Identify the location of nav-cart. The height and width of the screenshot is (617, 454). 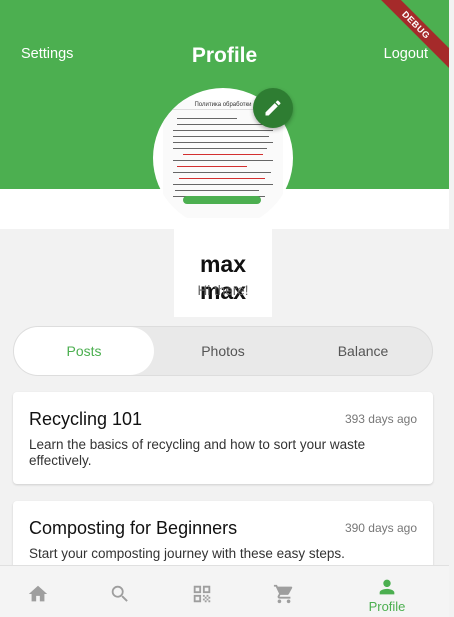
(284, 591).